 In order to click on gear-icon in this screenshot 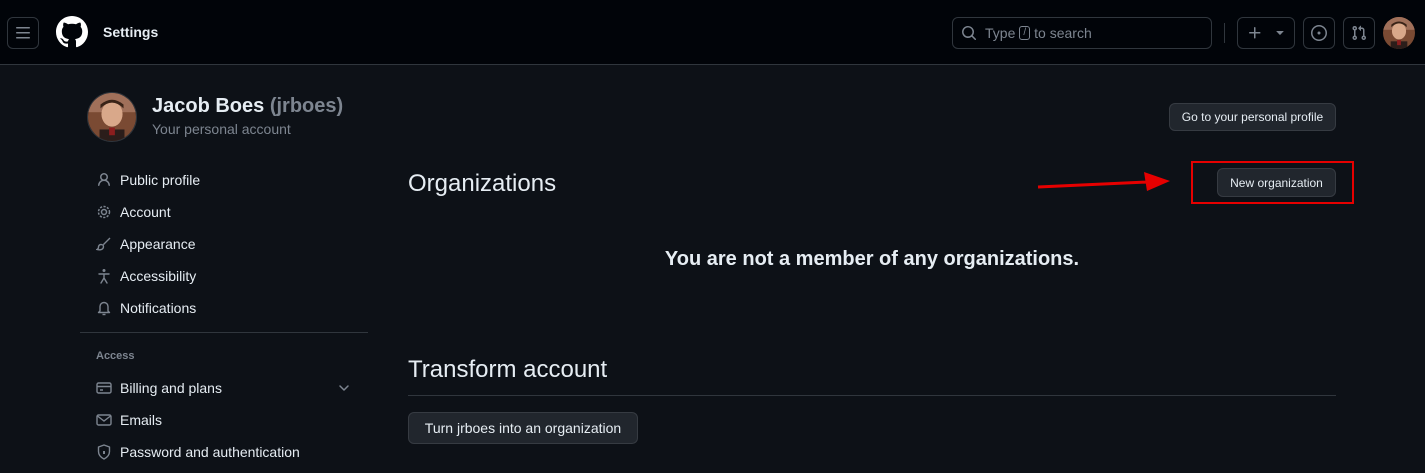, I will do `click(104, 212)`.